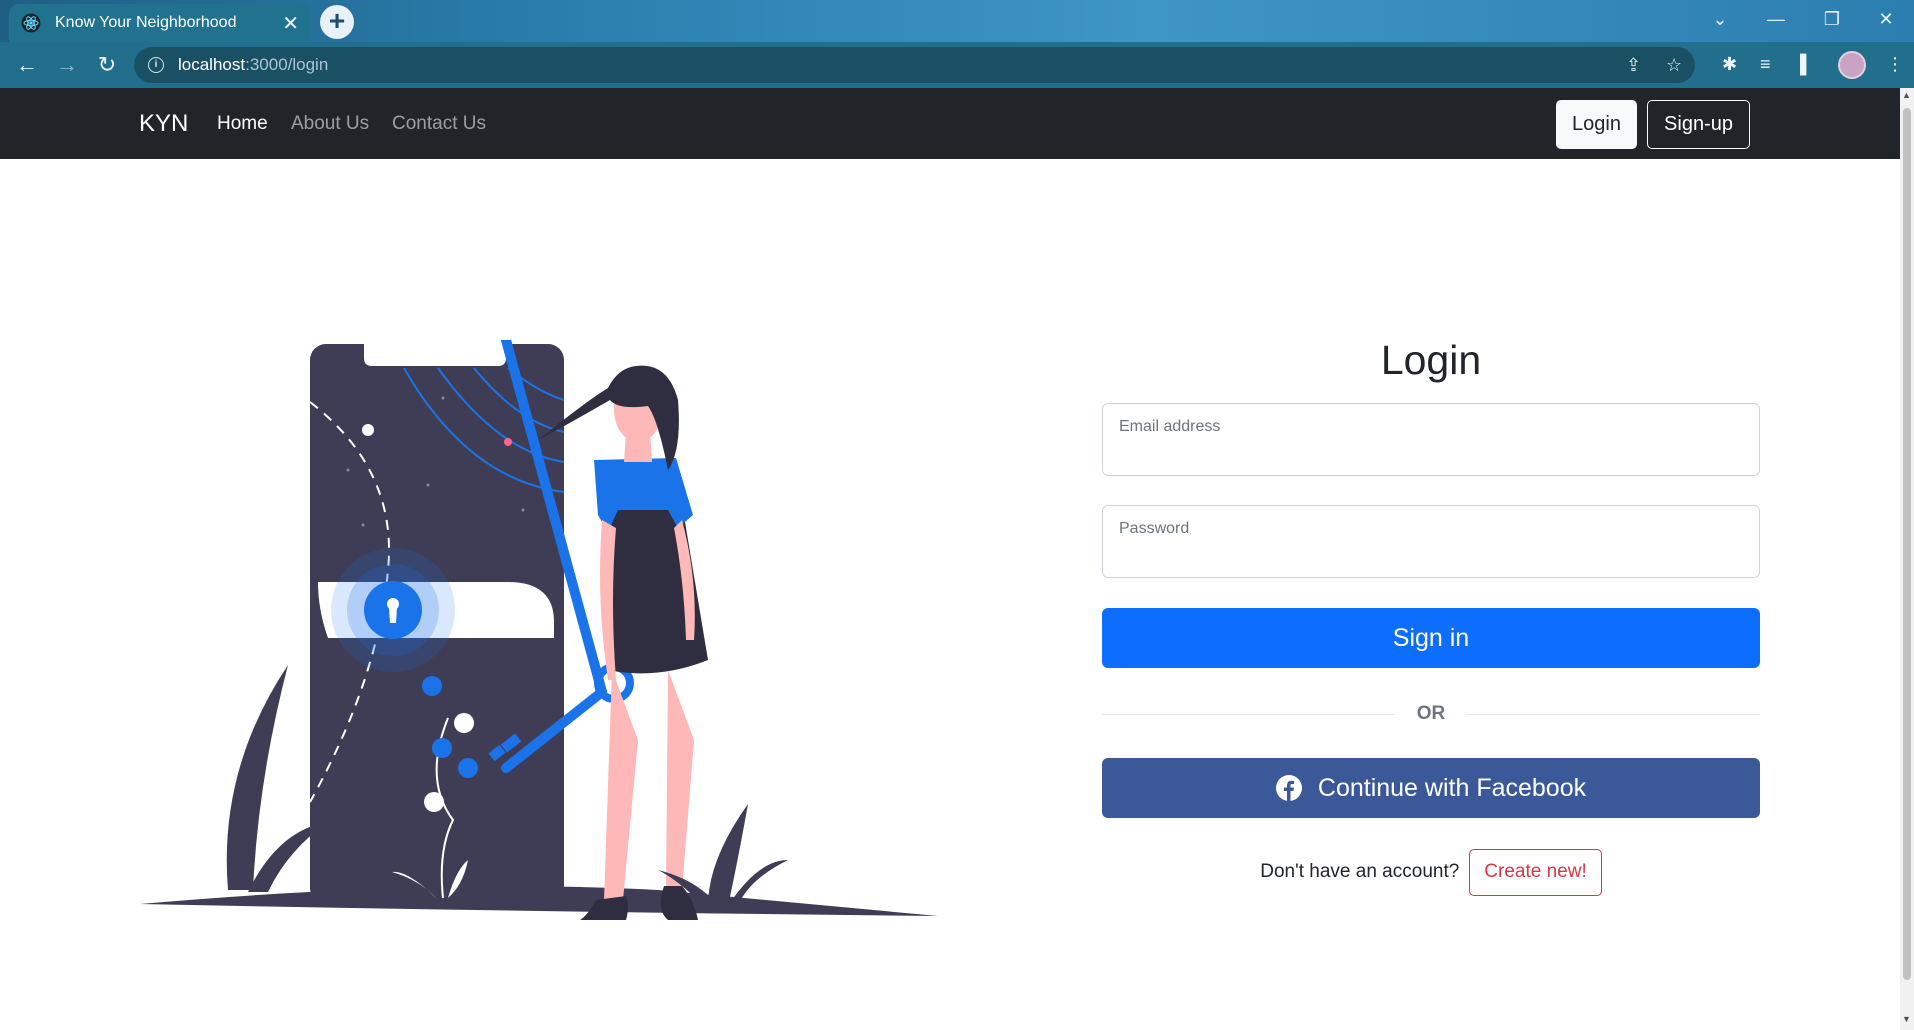 The width and height of the screenshot is (1914, 1030). Describe the element at coordinates (1776, 19) in the screenshot. I see `minimize-icon: —` at that location.